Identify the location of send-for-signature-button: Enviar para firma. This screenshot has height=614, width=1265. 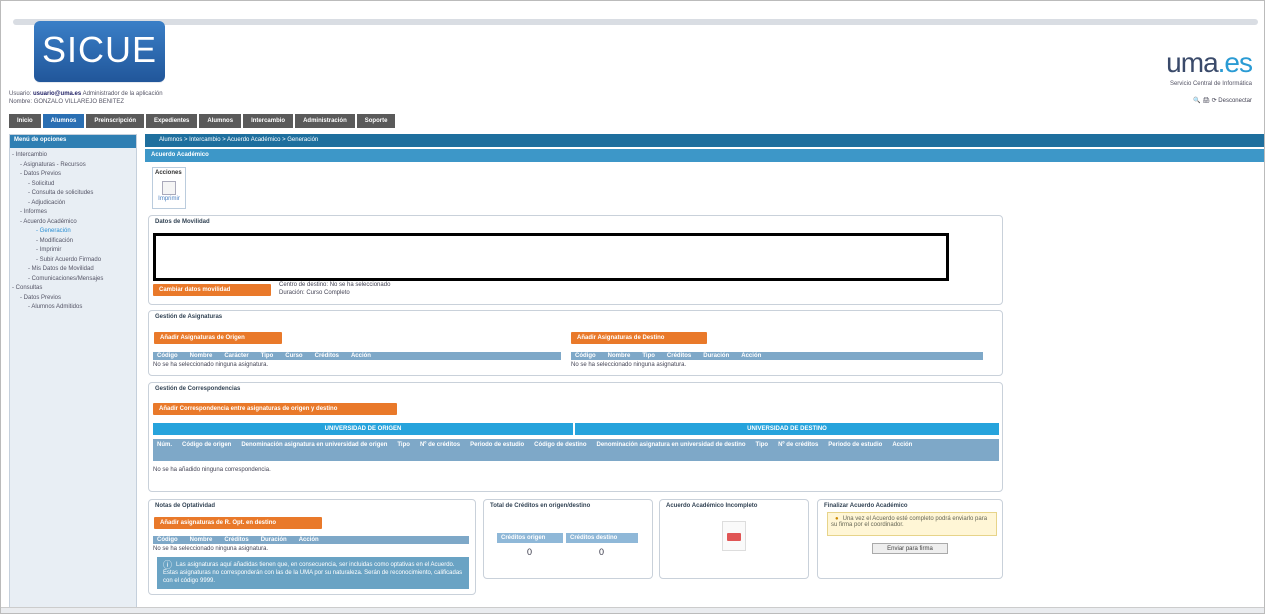
(910, 548).